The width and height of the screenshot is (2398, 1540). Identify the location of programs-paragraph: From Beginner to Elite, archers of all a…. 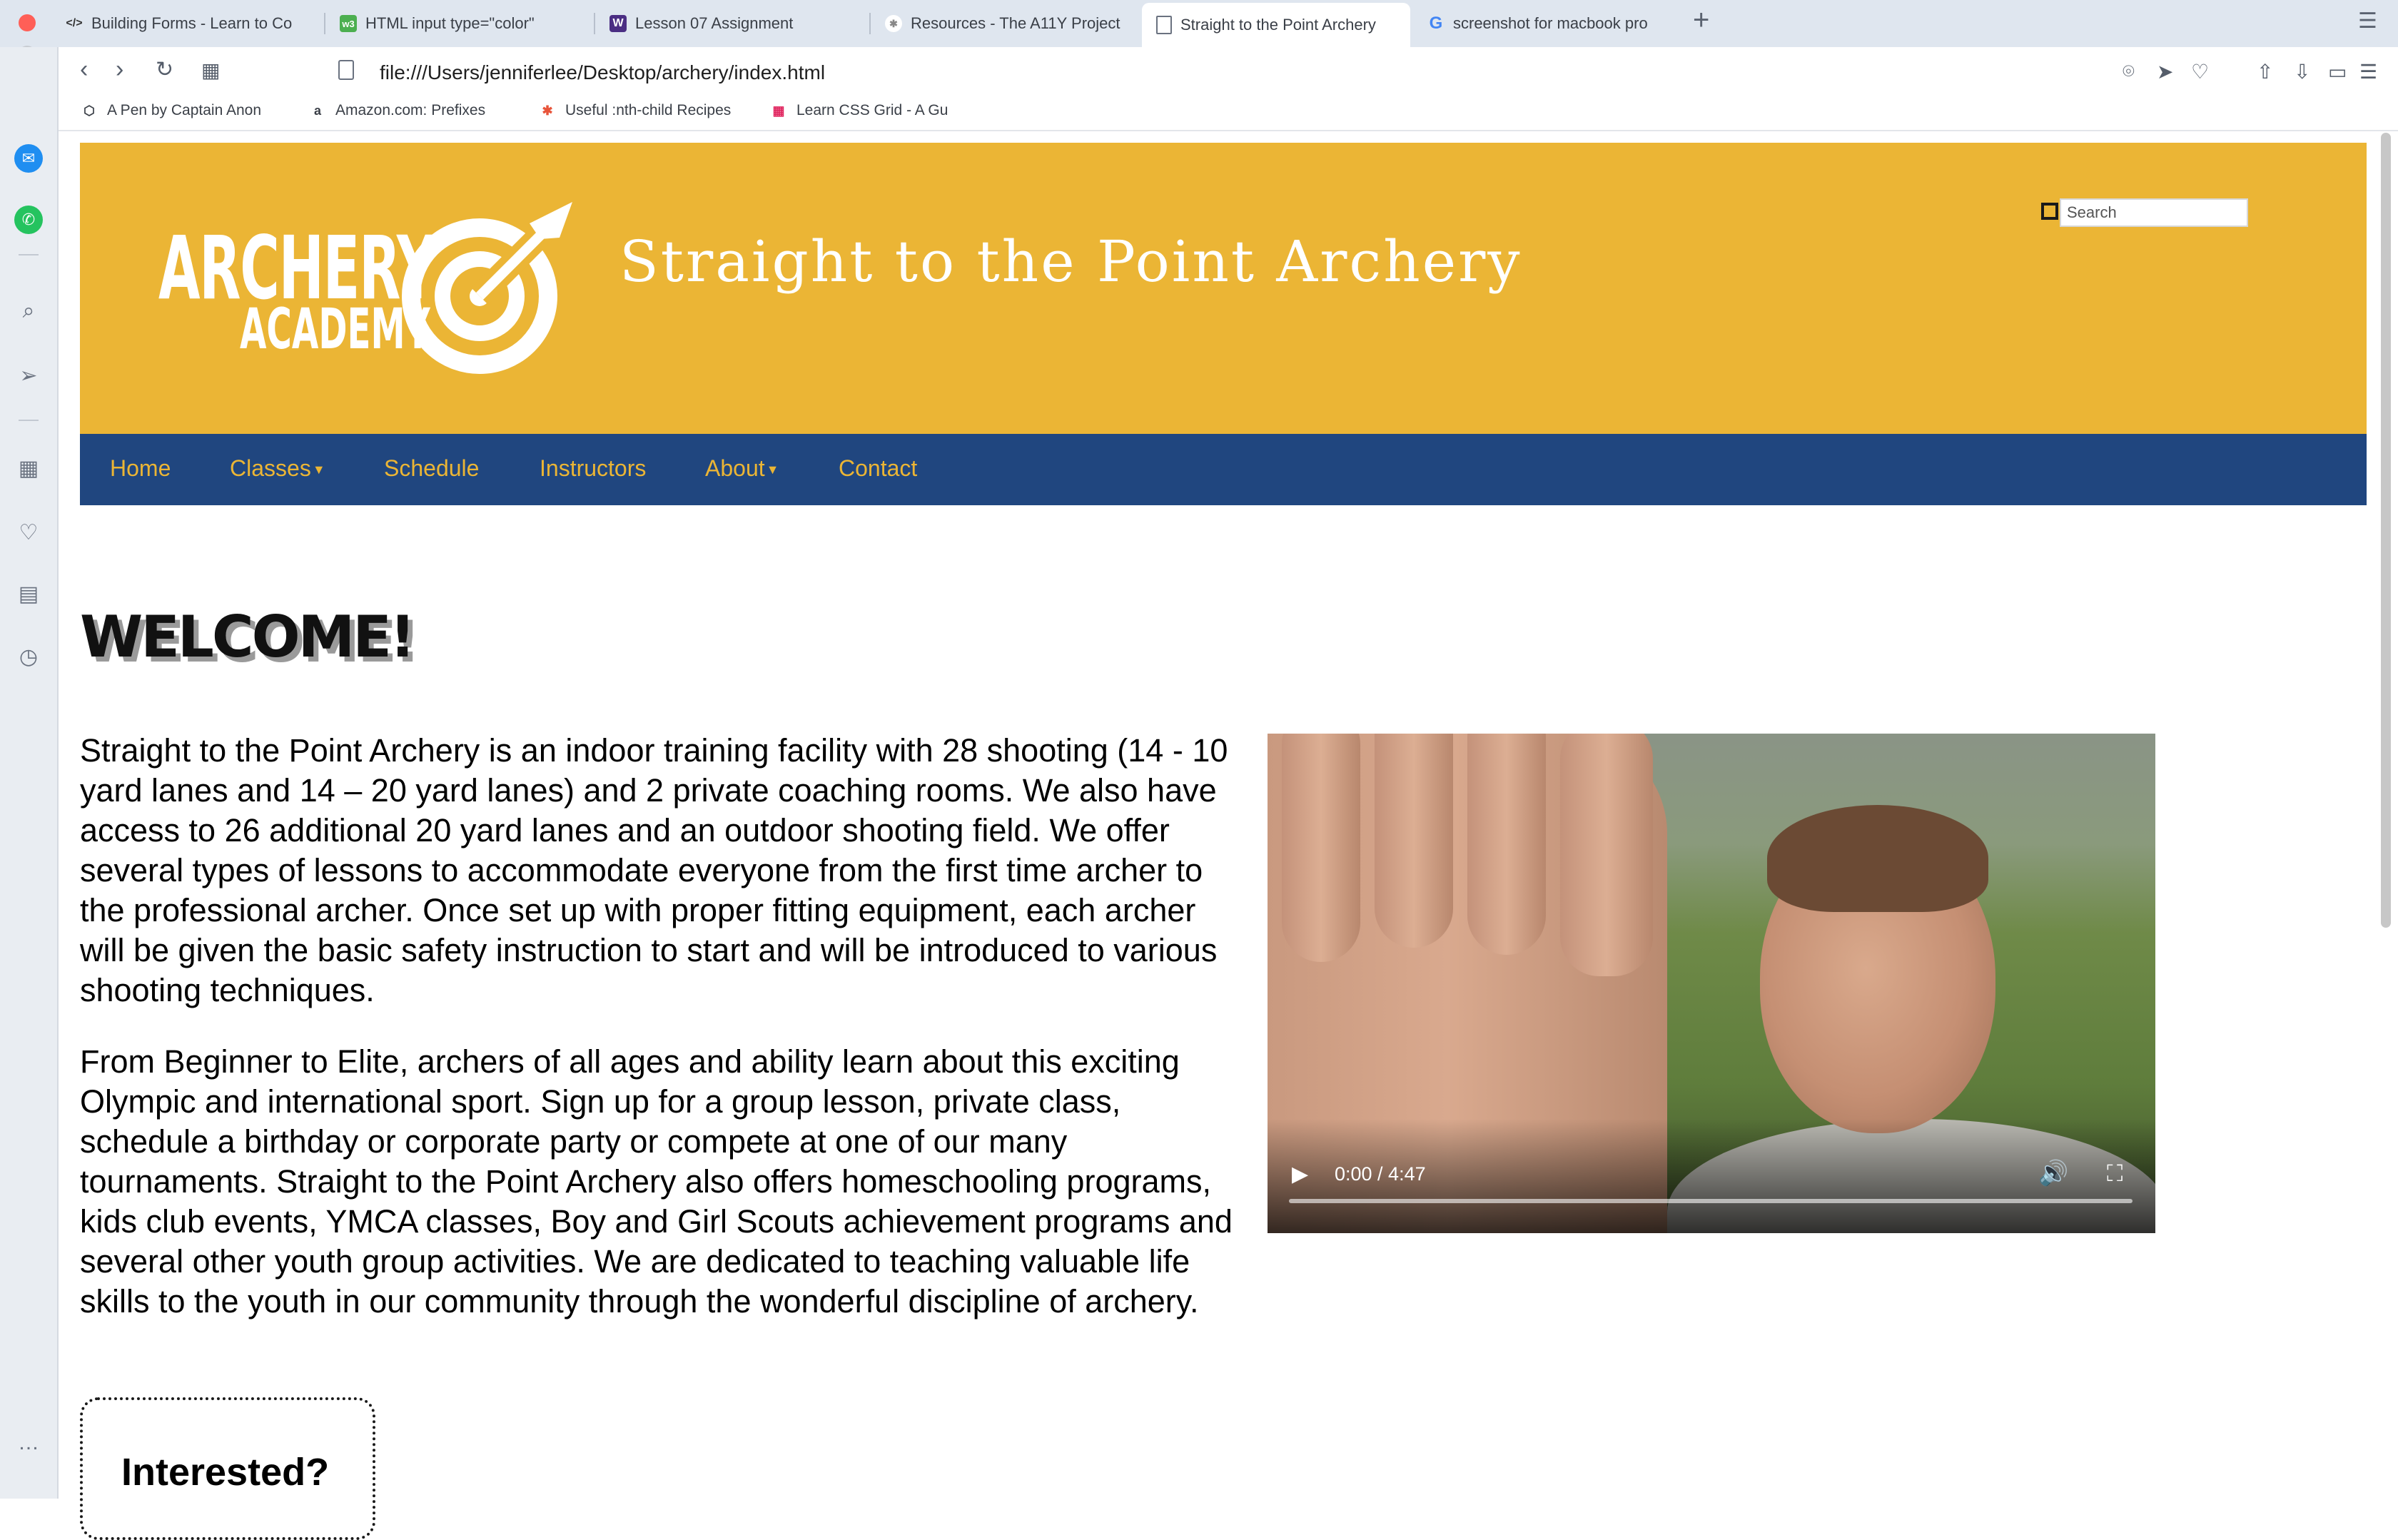
(657, 1181).